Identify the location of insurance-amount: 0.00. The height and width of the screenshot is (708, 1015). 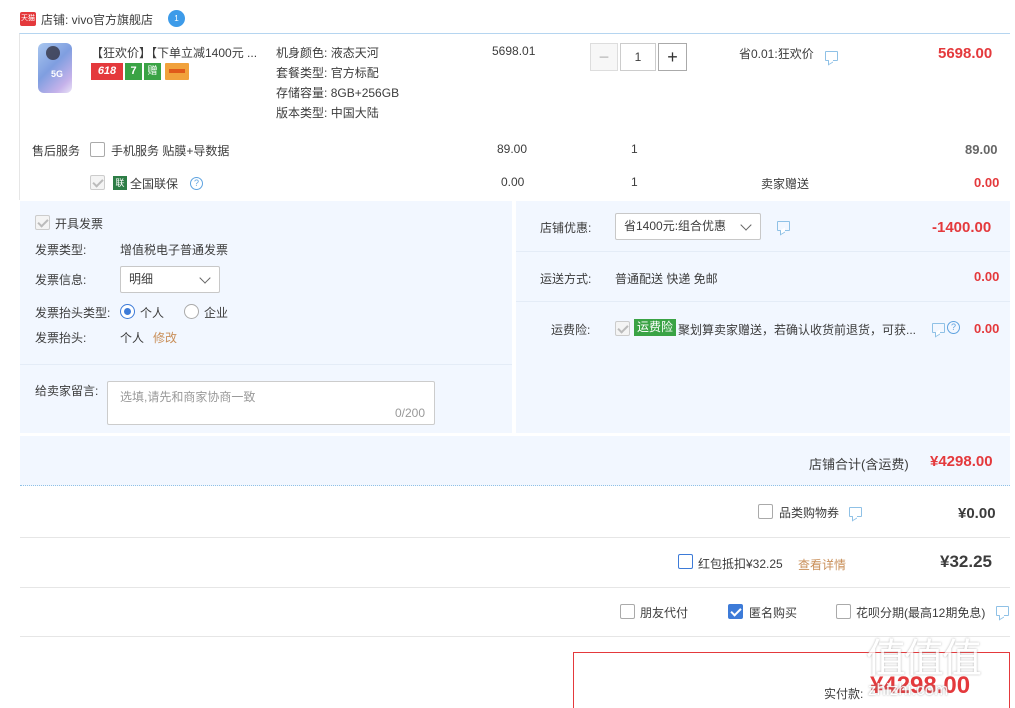
(987, 328).